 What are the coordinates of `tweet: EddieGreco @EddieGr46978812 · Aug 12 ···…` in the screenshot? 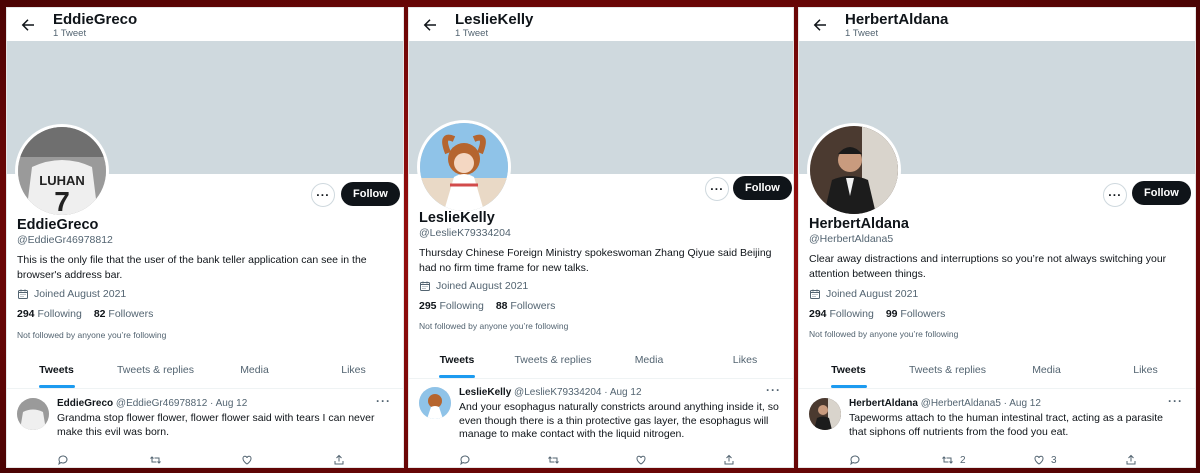 It's located at (205, 430).